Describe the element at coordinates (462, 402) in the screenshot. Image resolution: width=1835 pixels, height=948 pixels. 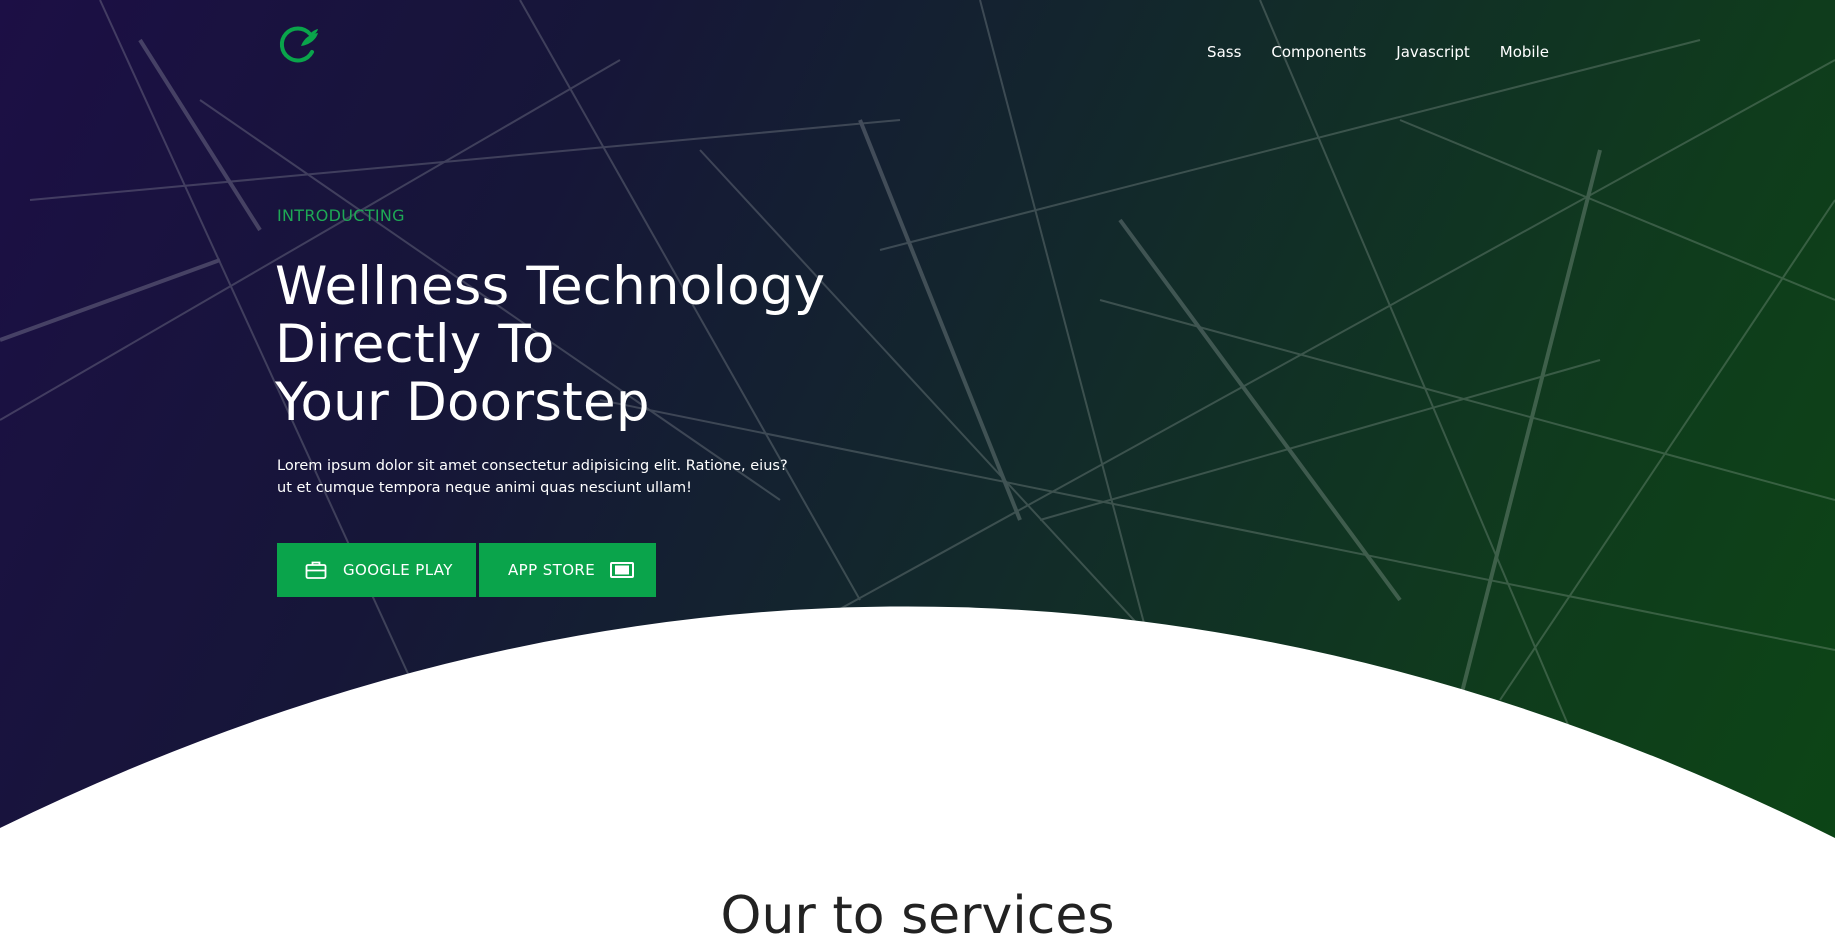
I see `hero-headline-line: Your Doorstep` at that location.